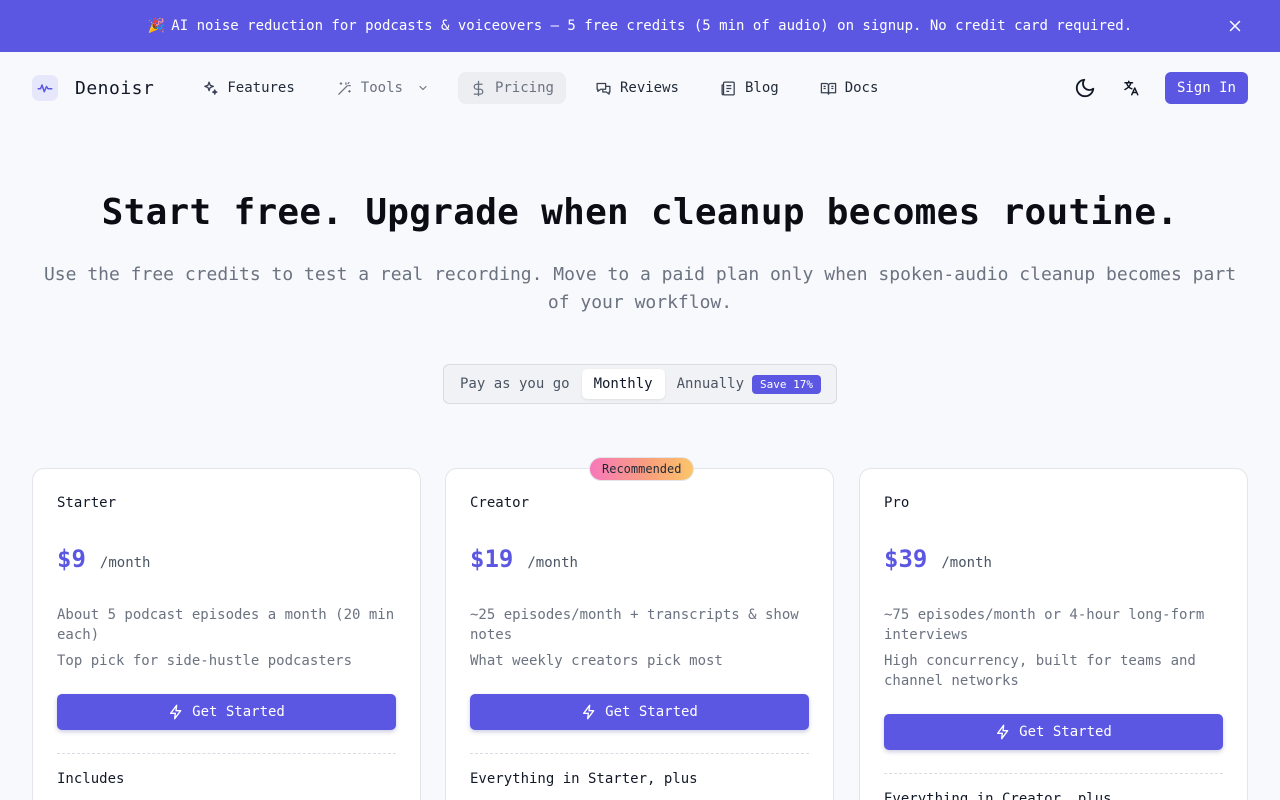 This screenshot has width=1280, height=800. What do you see at coordinates (642, 469) in the screenshot?
I see `recommended-badge: Recommended` at bounding box center [642, 469].